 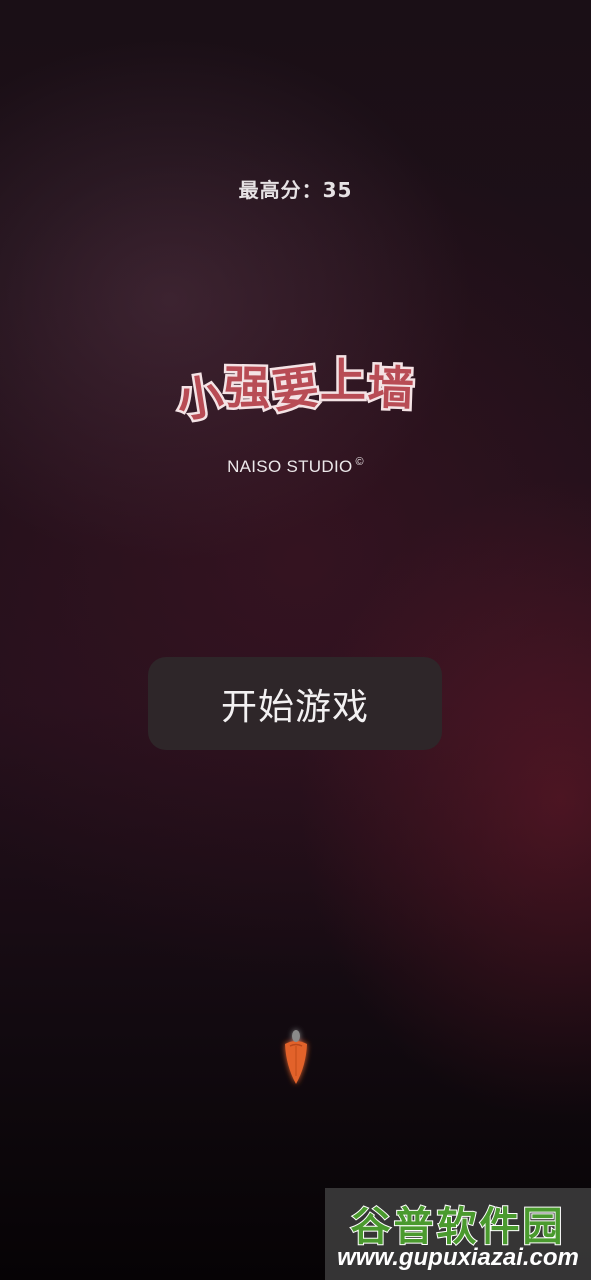 I want to click on watermark-url: www.gupuxiazai.com, so click(x=458, y=1257).